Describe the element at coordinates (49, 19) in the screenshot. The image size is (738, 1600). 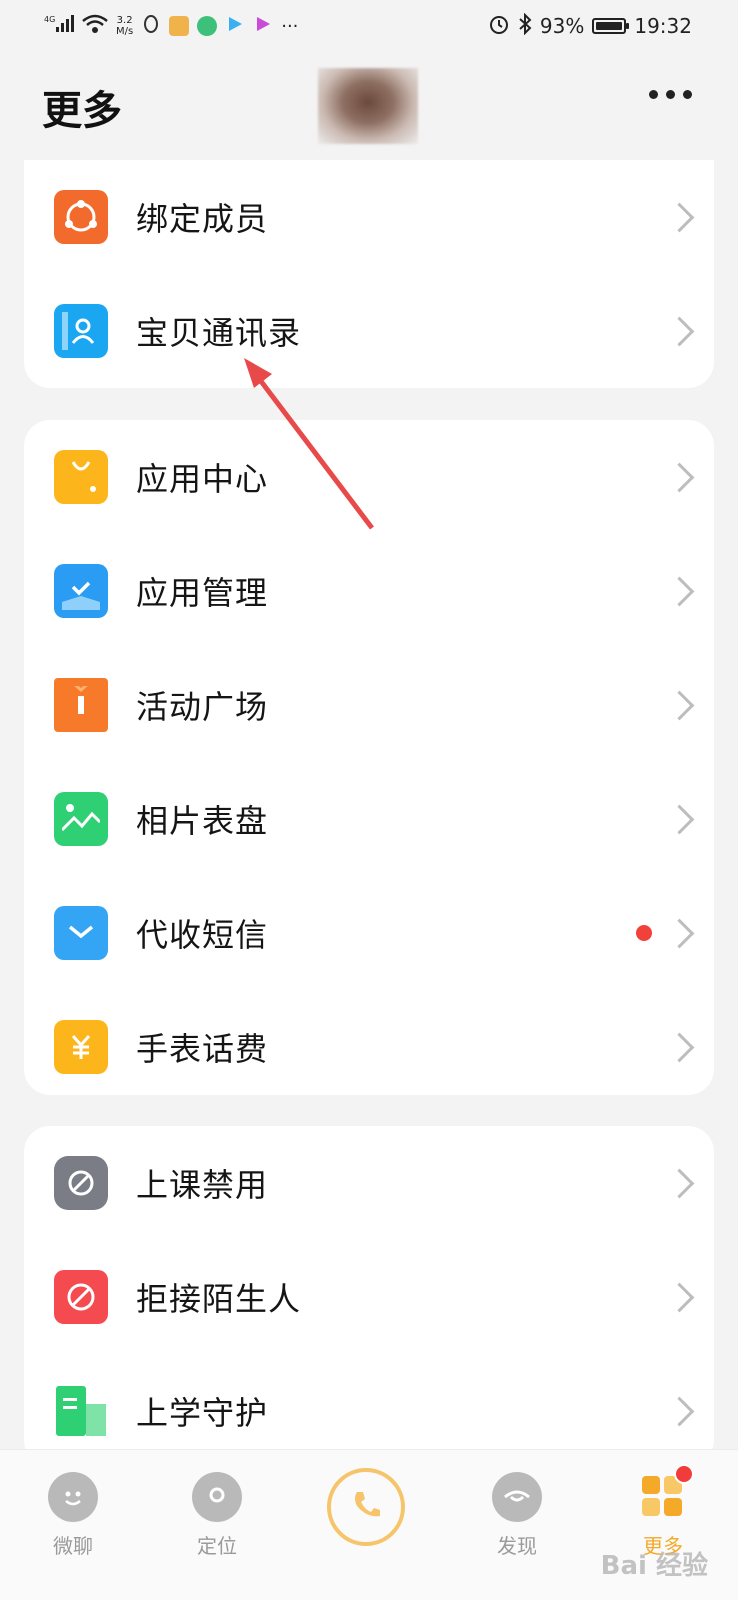
I see `svg-text: 4G` at that location.